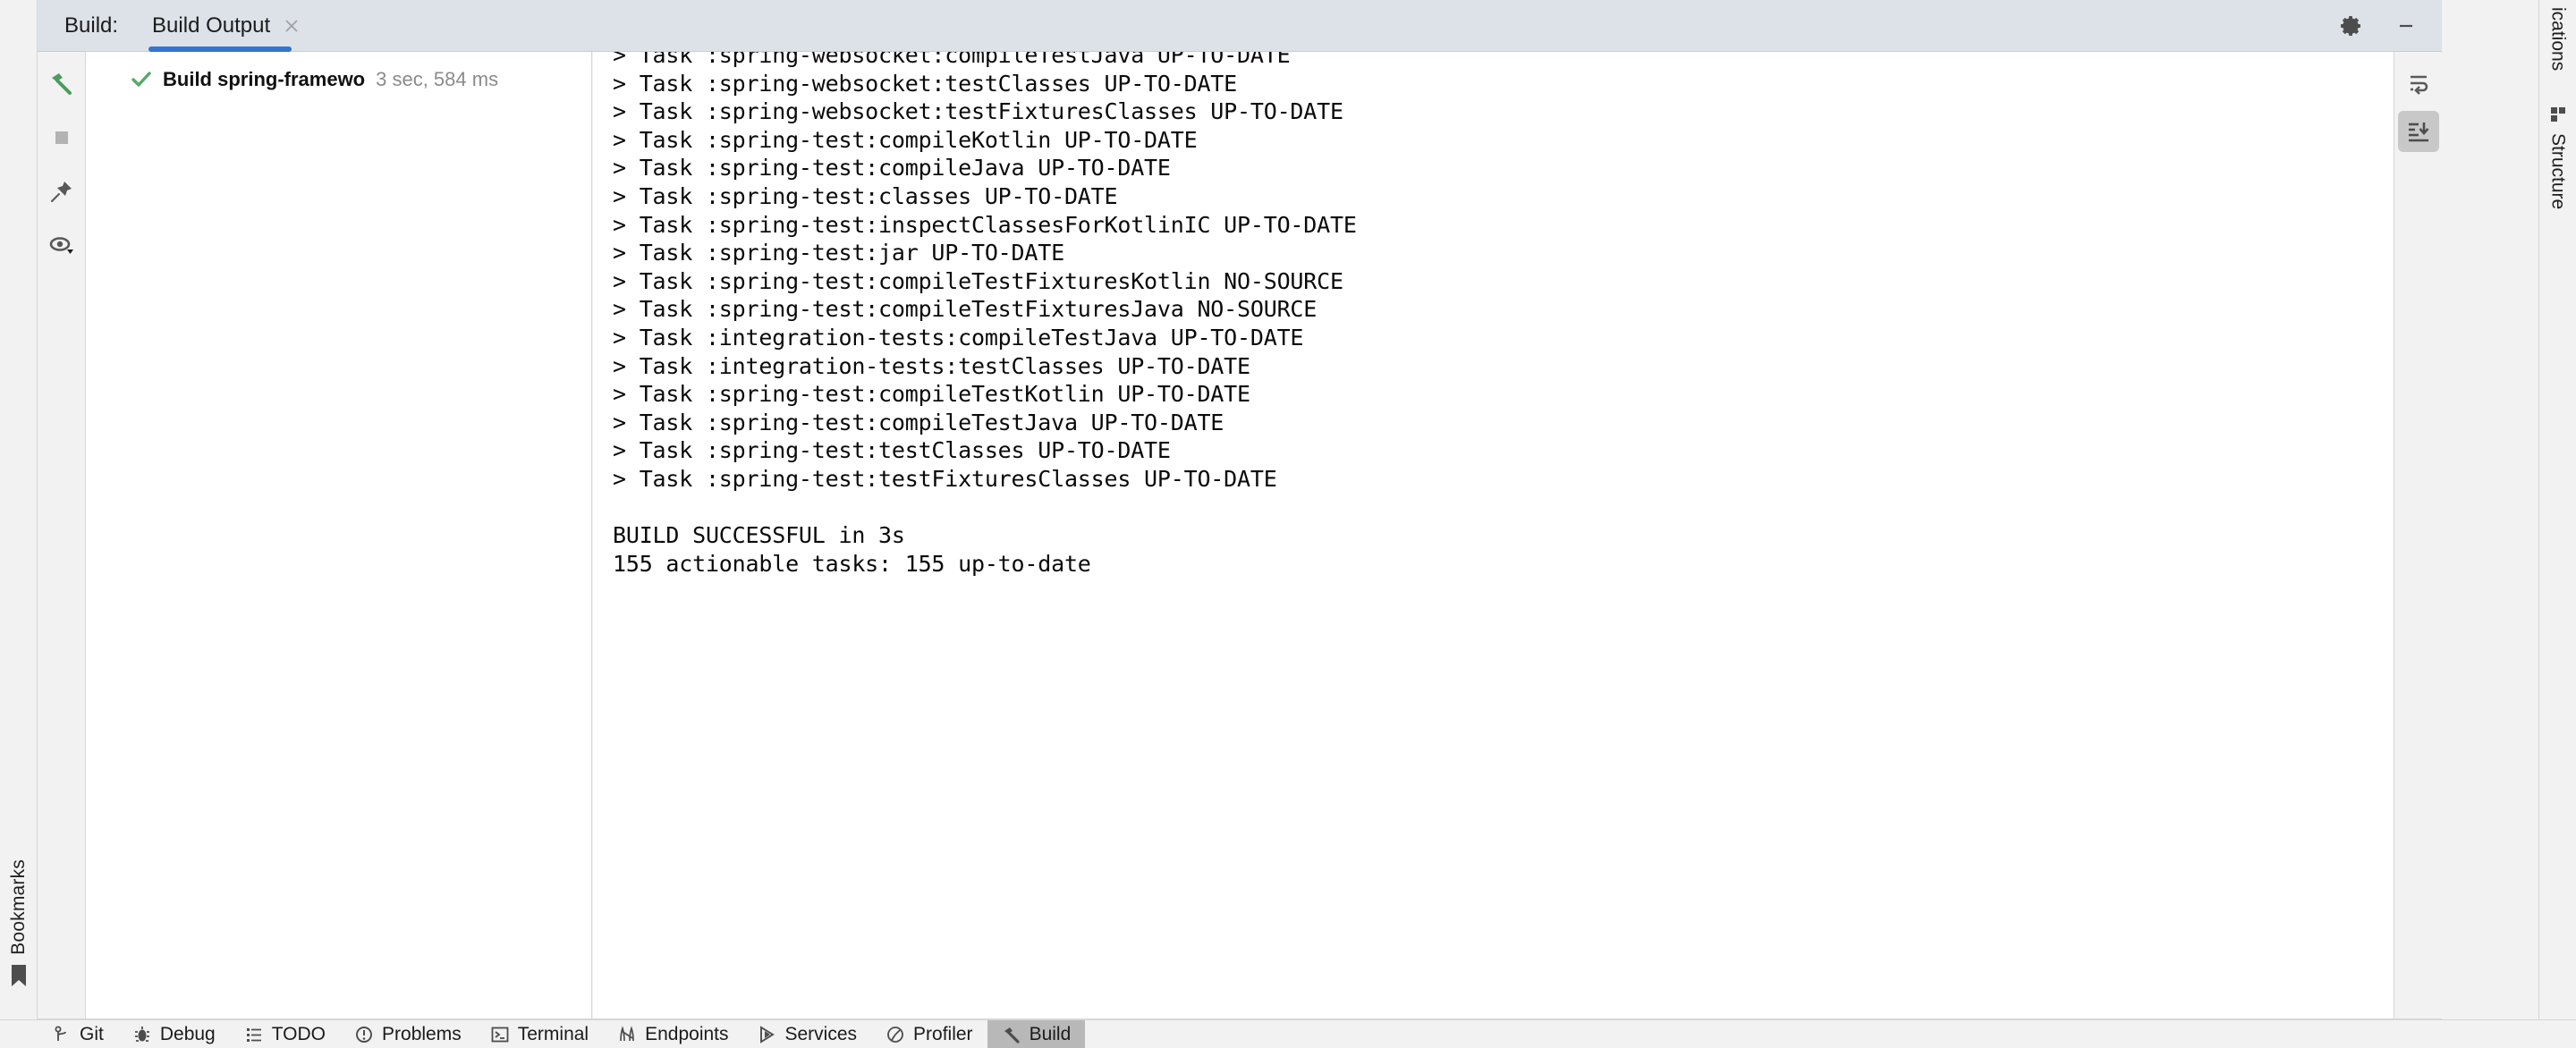 This screenshot has width=2576, height=1048. What do you see at coordinates (2558, 171) in the screenshot?
I see `structure-rail-label: Structure` at bounding box center [2558, 171].